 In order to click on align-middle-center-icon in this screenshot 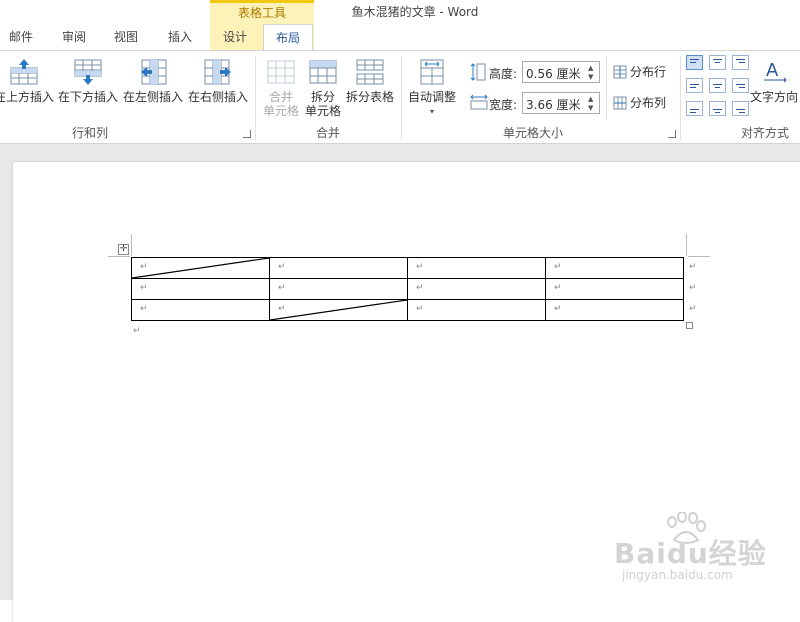, I will do `click(717, 85)`.